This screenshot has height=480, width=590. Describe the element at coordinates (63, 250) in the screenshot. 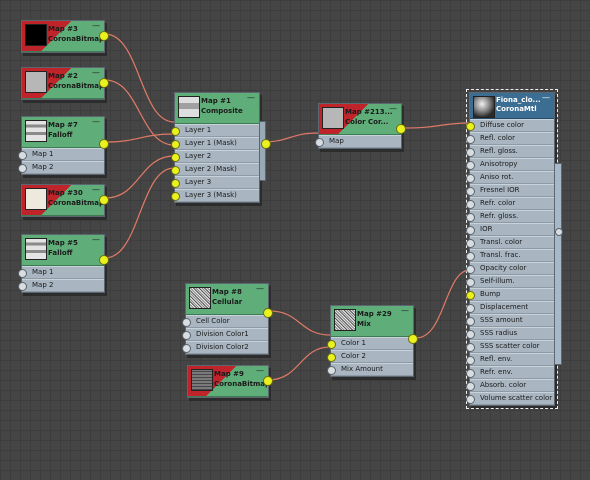

I see `node-header: Map #5 Falloff —` at that location.